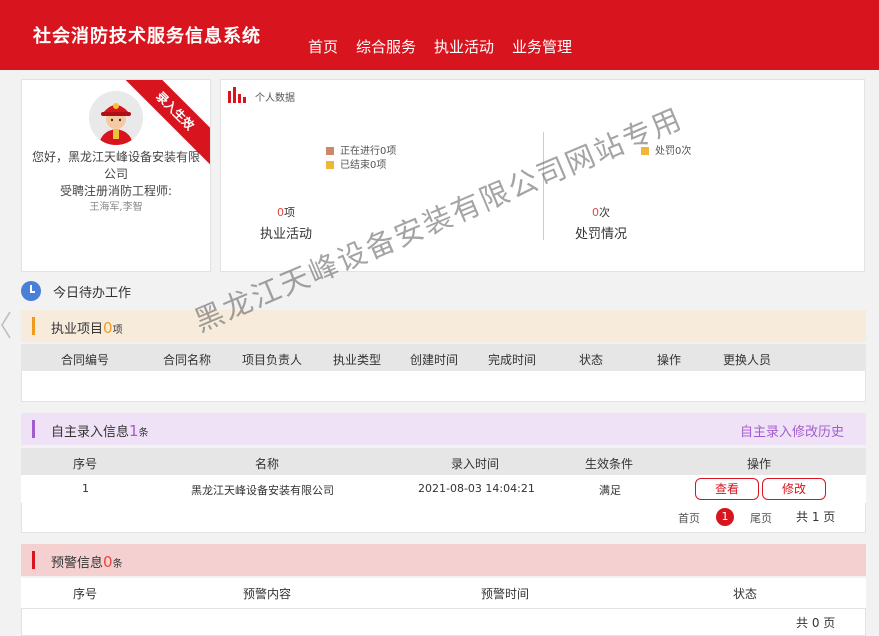 The width and height of the screenshot is (879, 636). What do you see at coordinates (92, 293) in the screenshot?
I see `today-title: 今日待办工作` at bounding box center [92, 293].